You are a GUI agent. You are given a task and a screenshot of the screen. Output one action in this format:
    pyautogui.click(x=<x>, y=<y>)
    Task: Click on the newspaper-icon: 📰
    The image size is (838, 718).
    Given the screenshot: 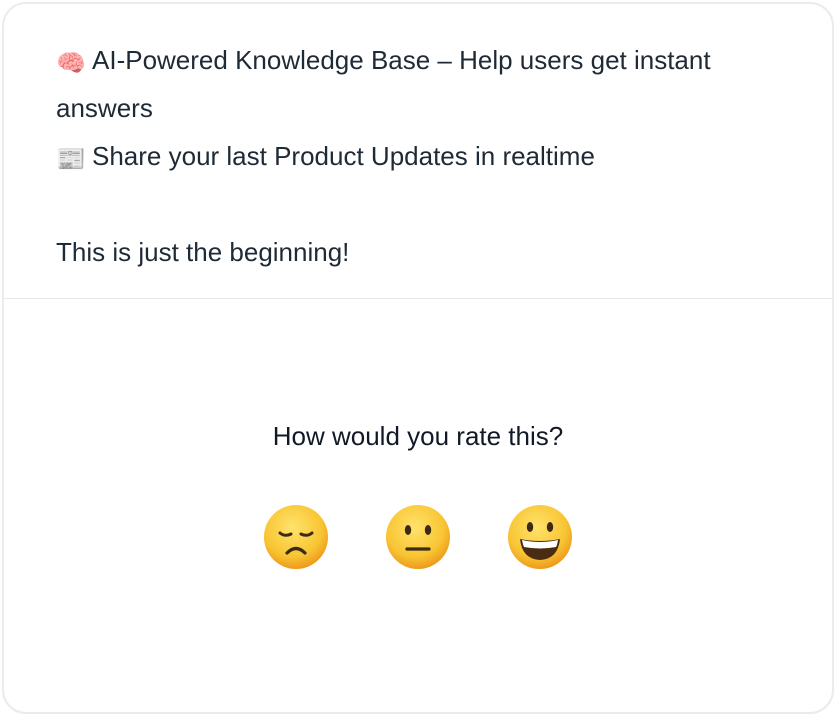 What is the action you would take?
    pyautogui.click(x=71, y=159)
    